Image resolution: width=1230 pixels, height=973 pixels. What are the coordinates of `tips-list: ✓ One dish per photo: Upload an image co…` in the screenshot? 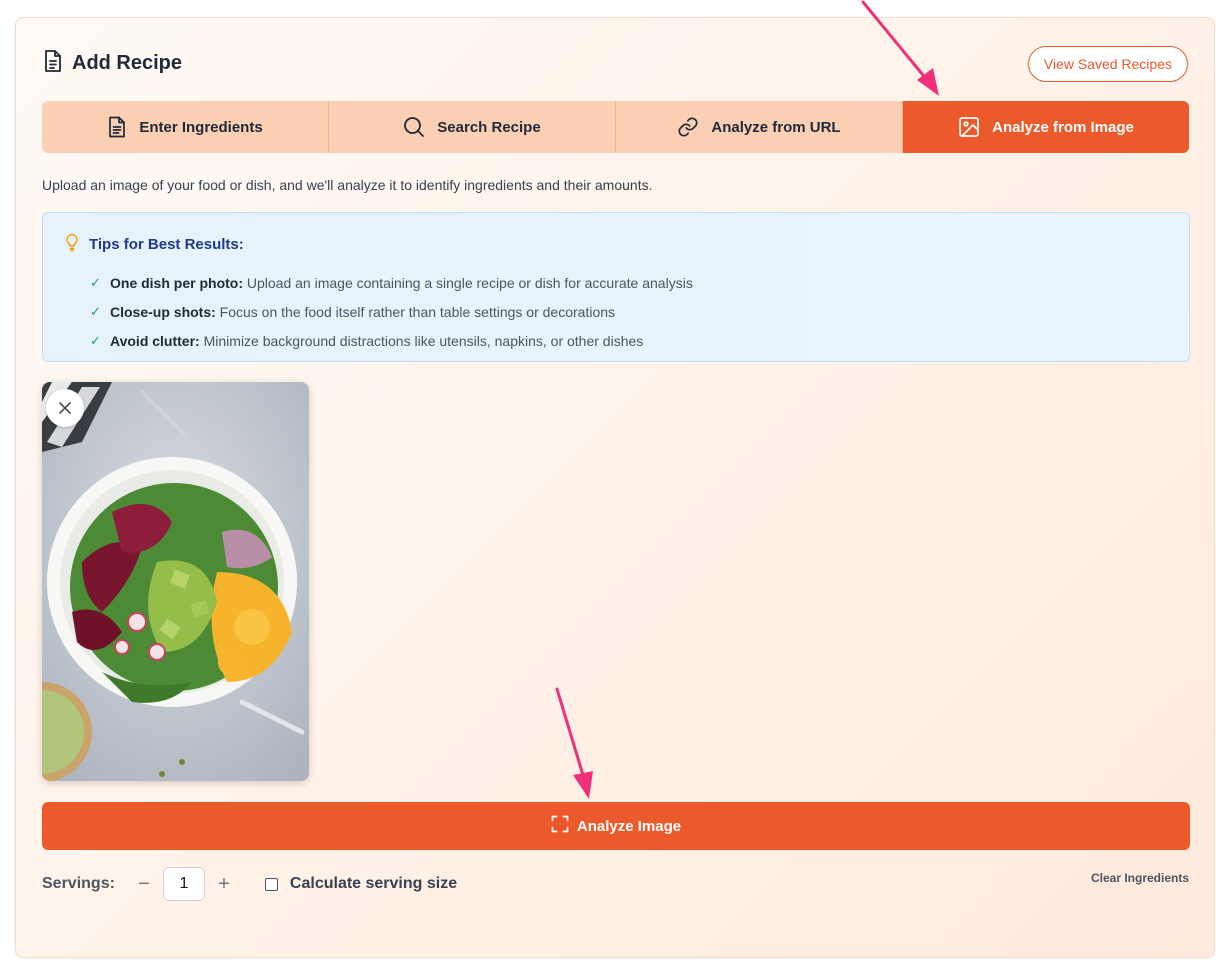 It's located at (391, 311).